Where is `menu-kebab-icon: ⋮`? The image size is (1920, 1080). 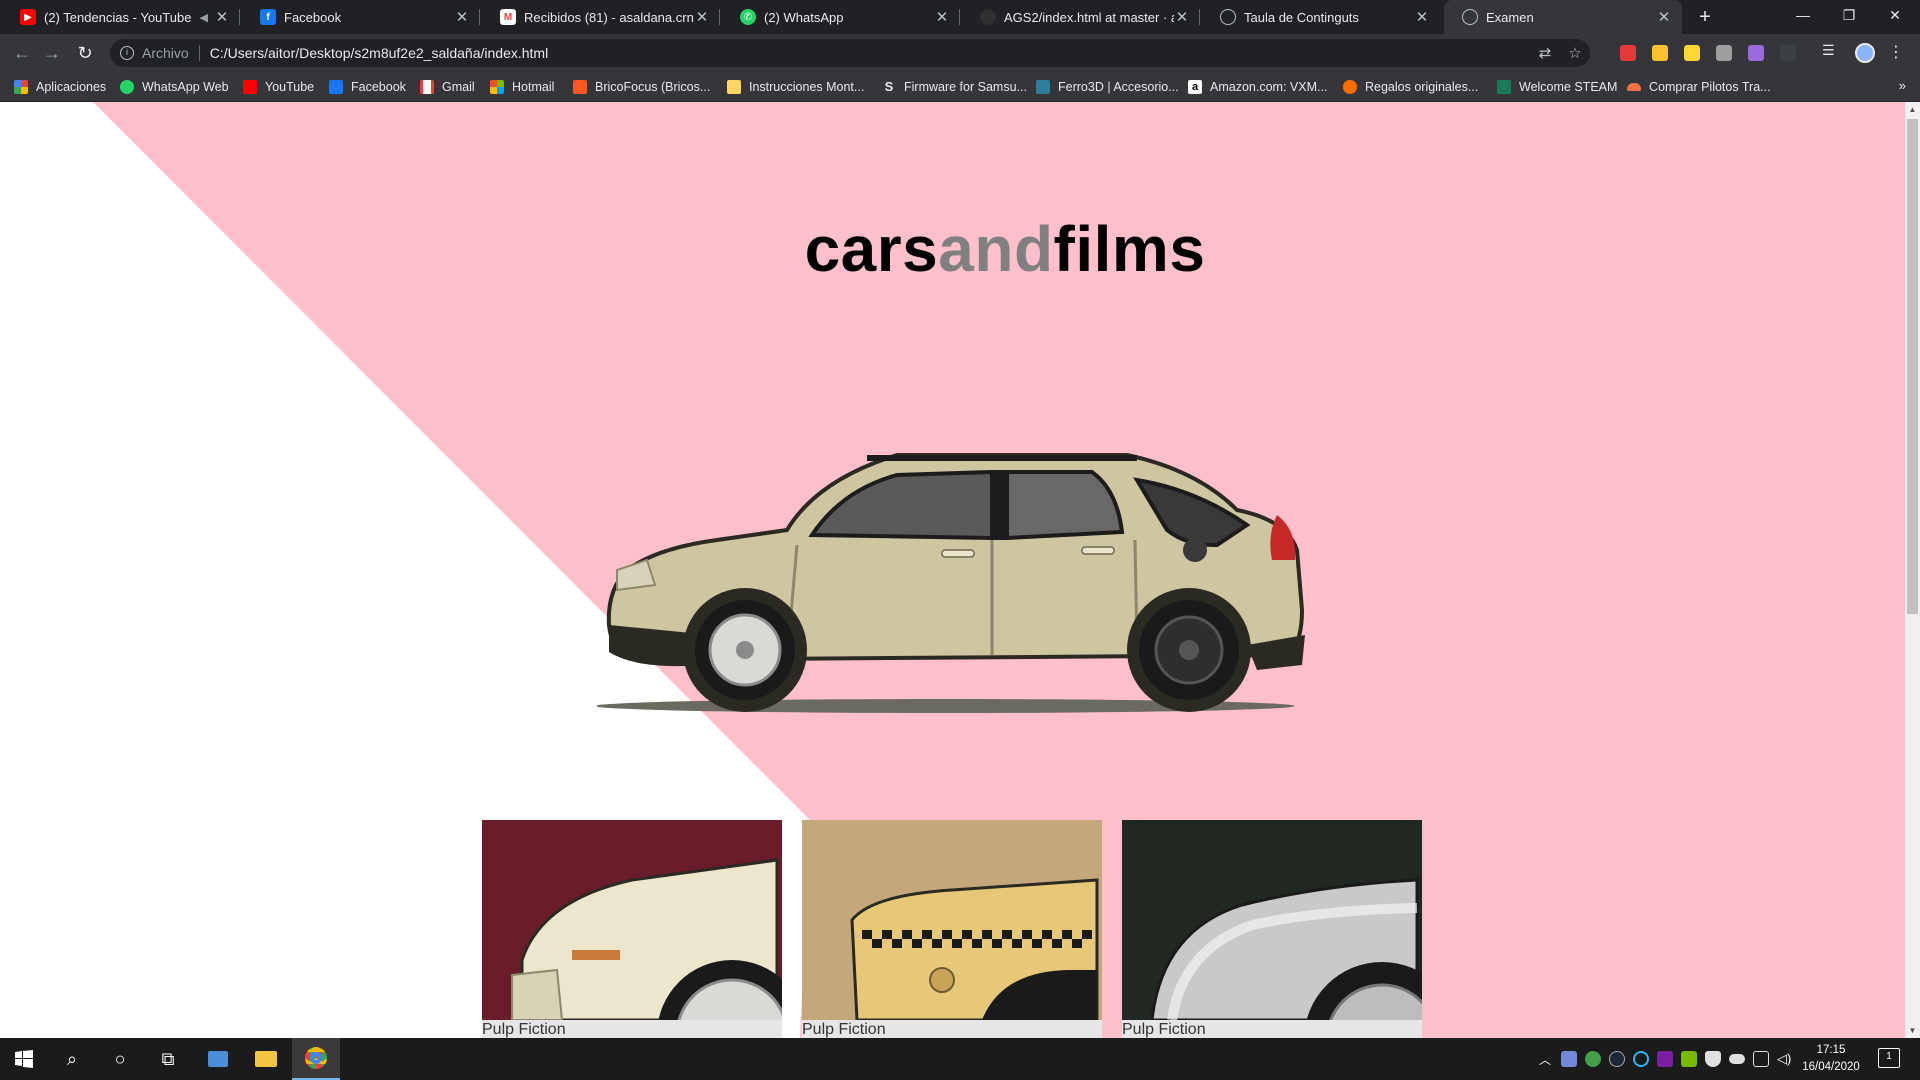
menu-kebab-icon: ⋮ is located at coordinates (1896, 52).